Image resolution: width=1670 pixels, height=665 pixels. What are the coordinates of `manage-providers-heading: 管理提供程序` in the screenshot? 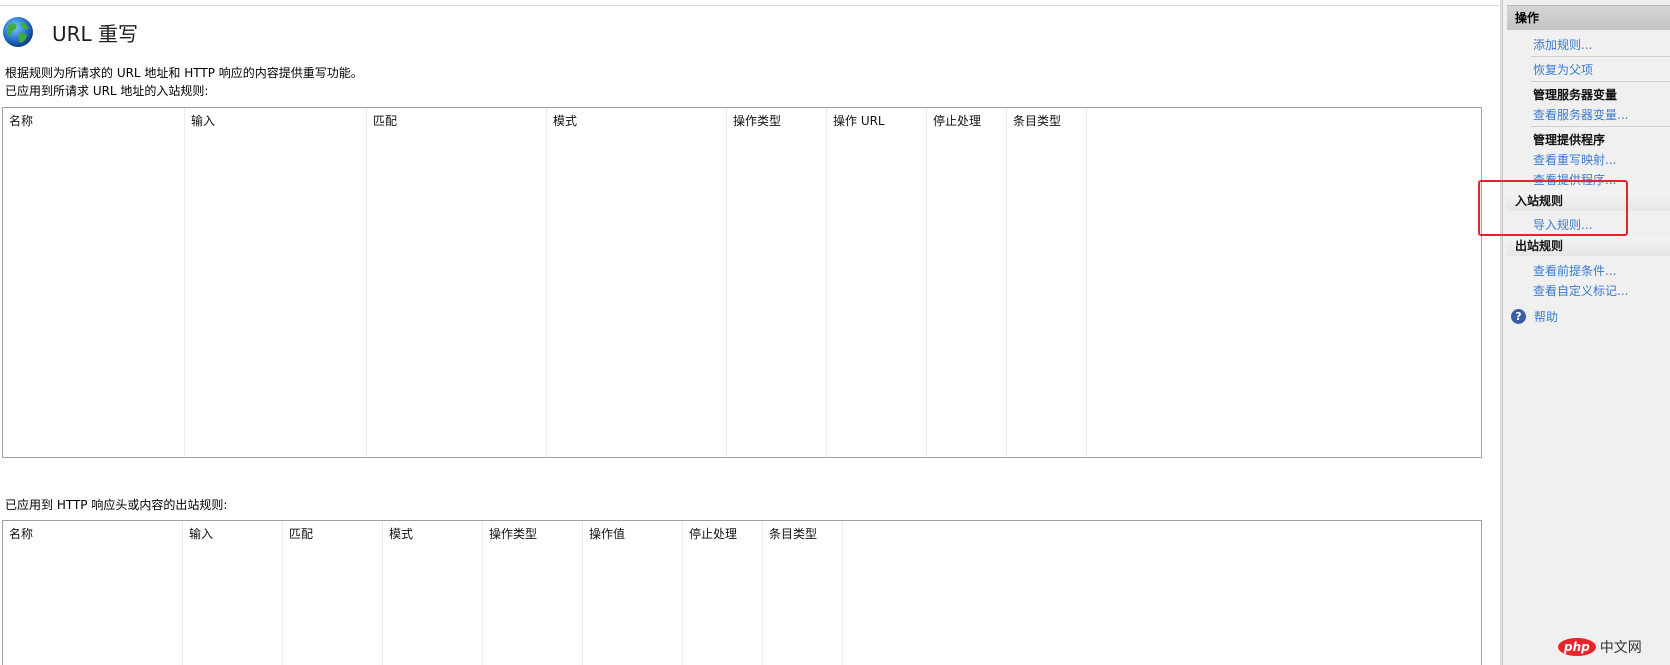 It's located at (1569, 140).